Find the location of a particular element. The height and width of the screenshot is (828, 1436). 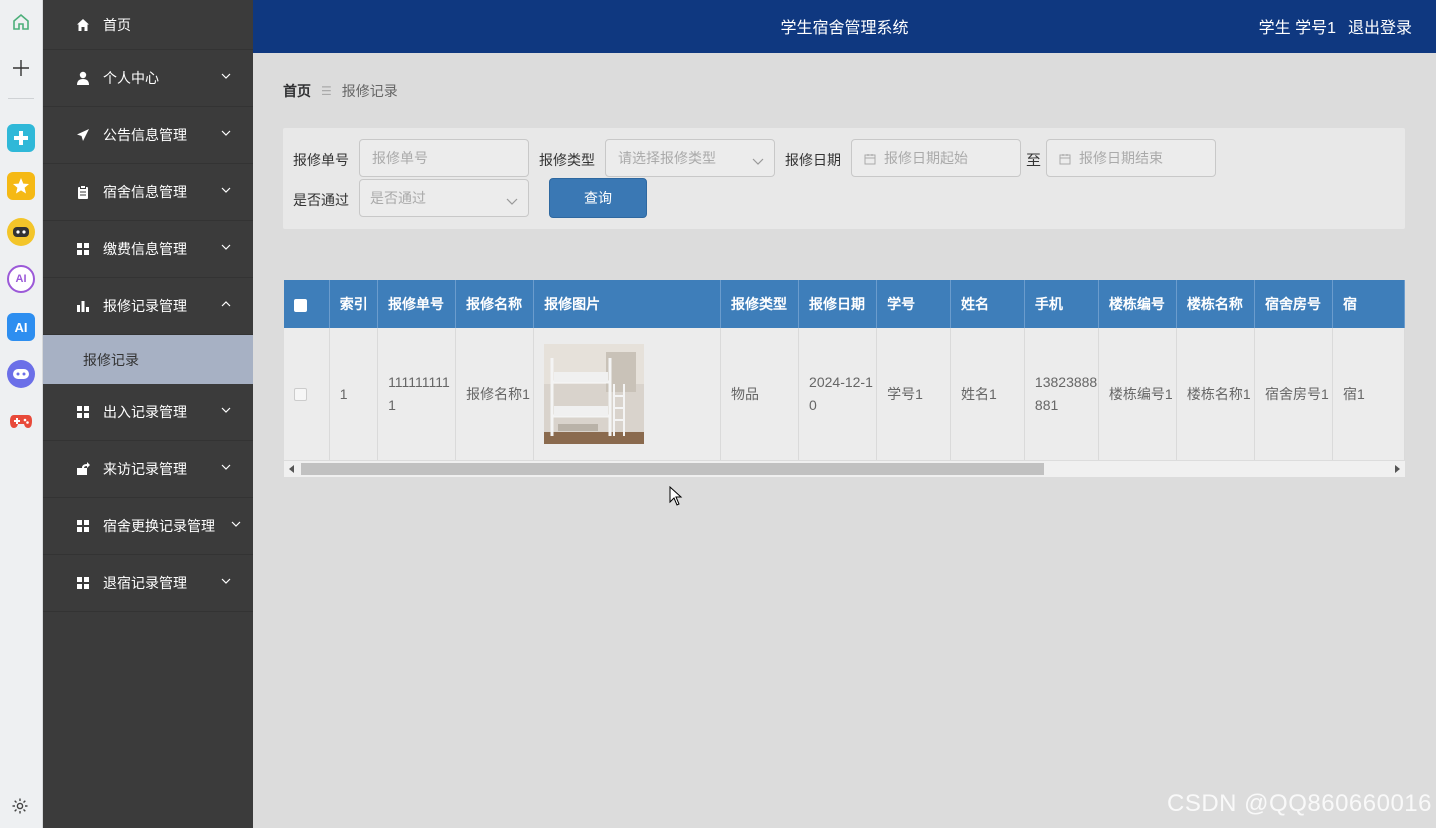

truncated-cell: 宿1 is located at coordinates (1368, 394).